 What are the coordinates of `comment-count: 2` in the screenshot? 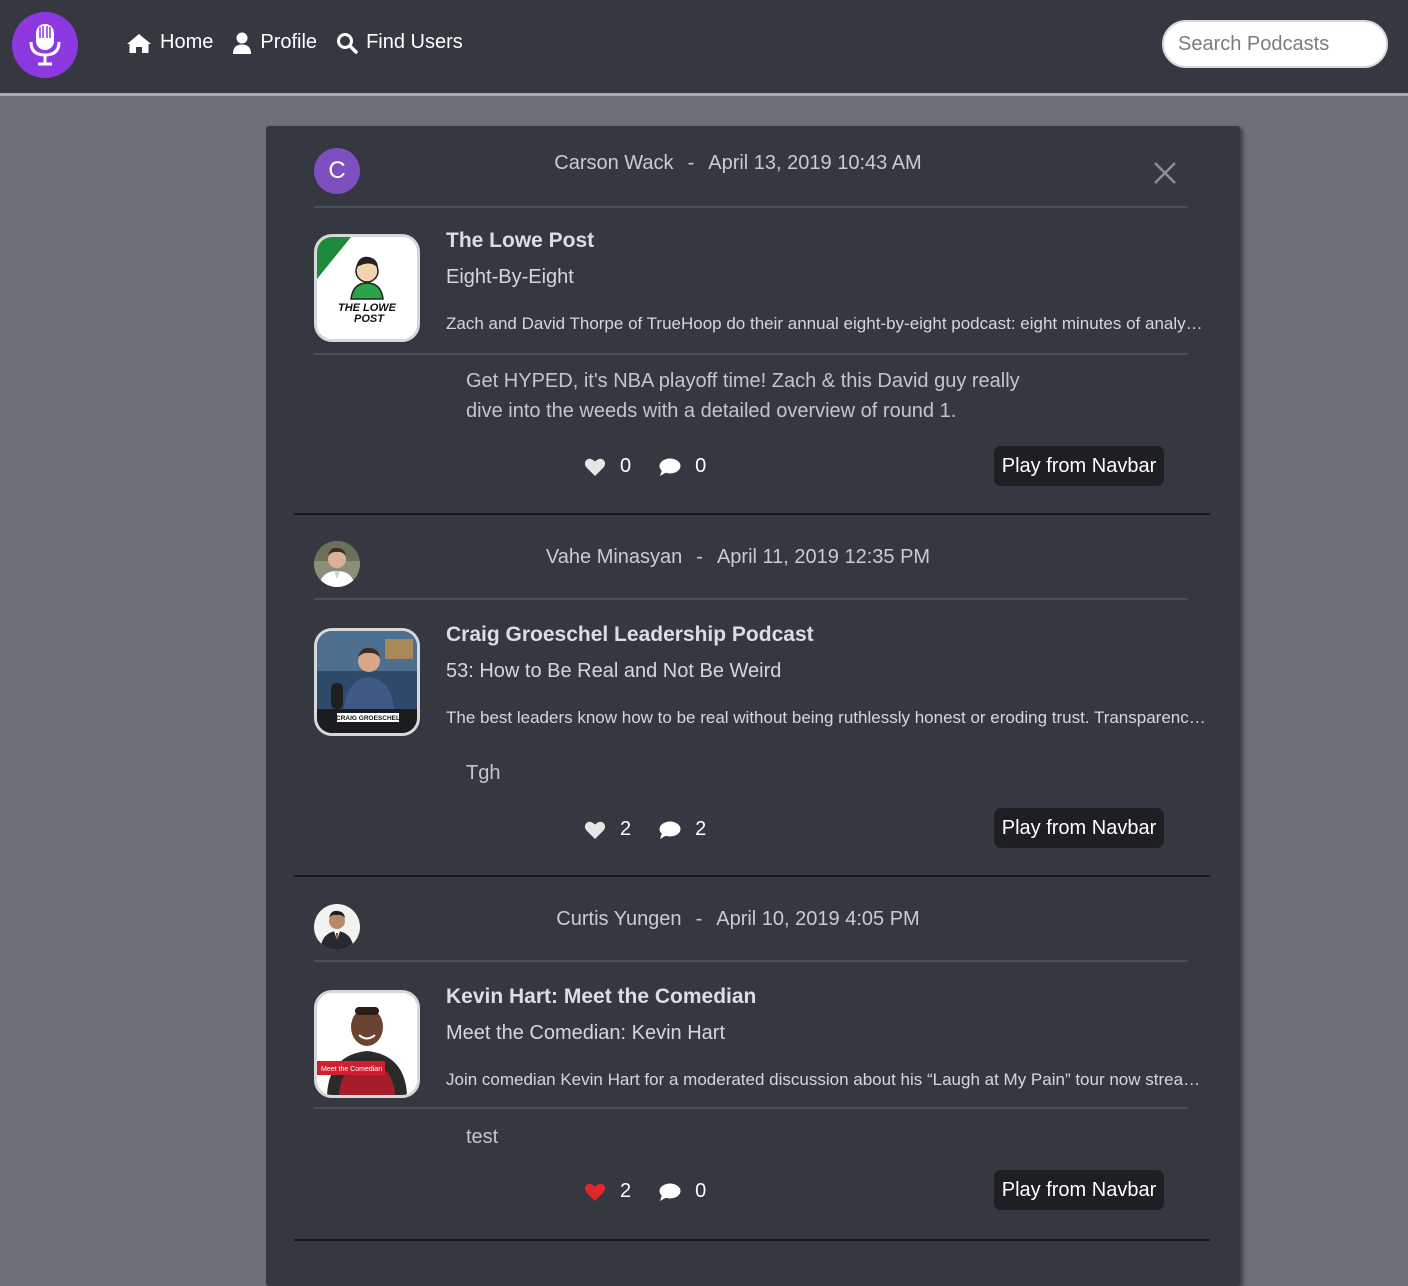 It's located at (701, 829).